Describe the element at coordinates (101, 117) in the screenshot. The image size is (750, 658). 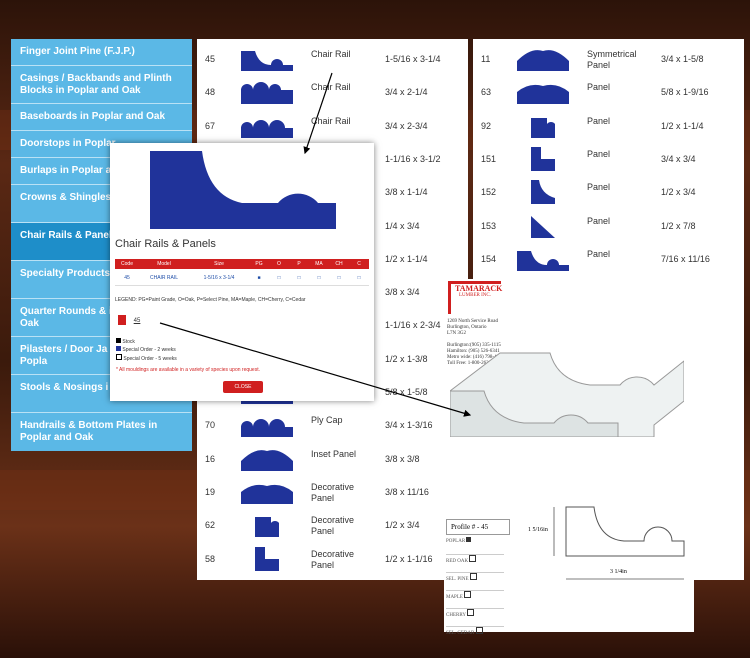
I see `sidebar-item-baseboards: Baseboards in Poplar and Oak` at that location.